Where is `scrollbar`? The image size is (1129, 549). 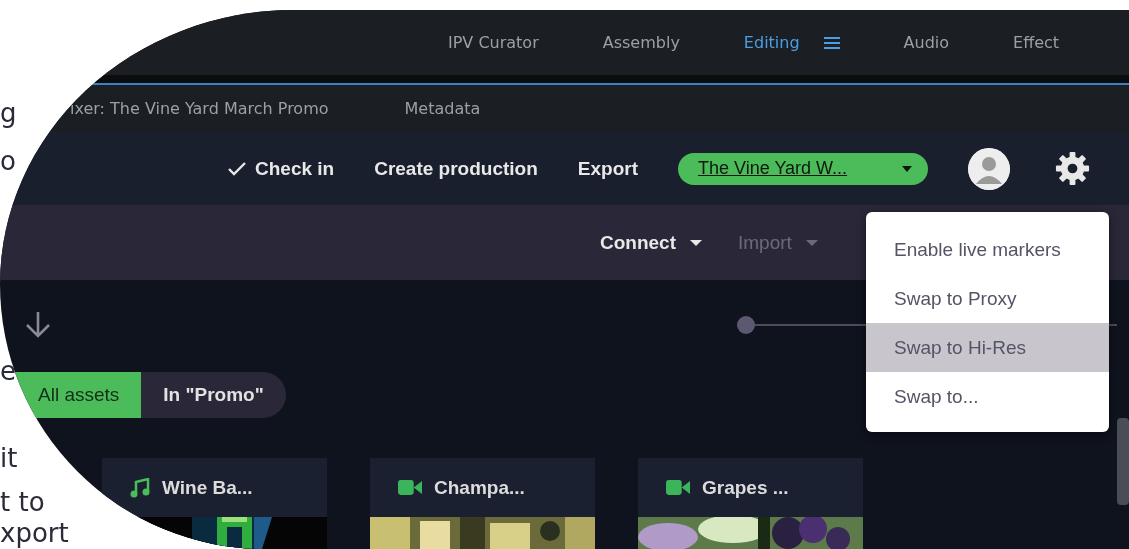 scrollbar is located at coordinates (1123, 461).